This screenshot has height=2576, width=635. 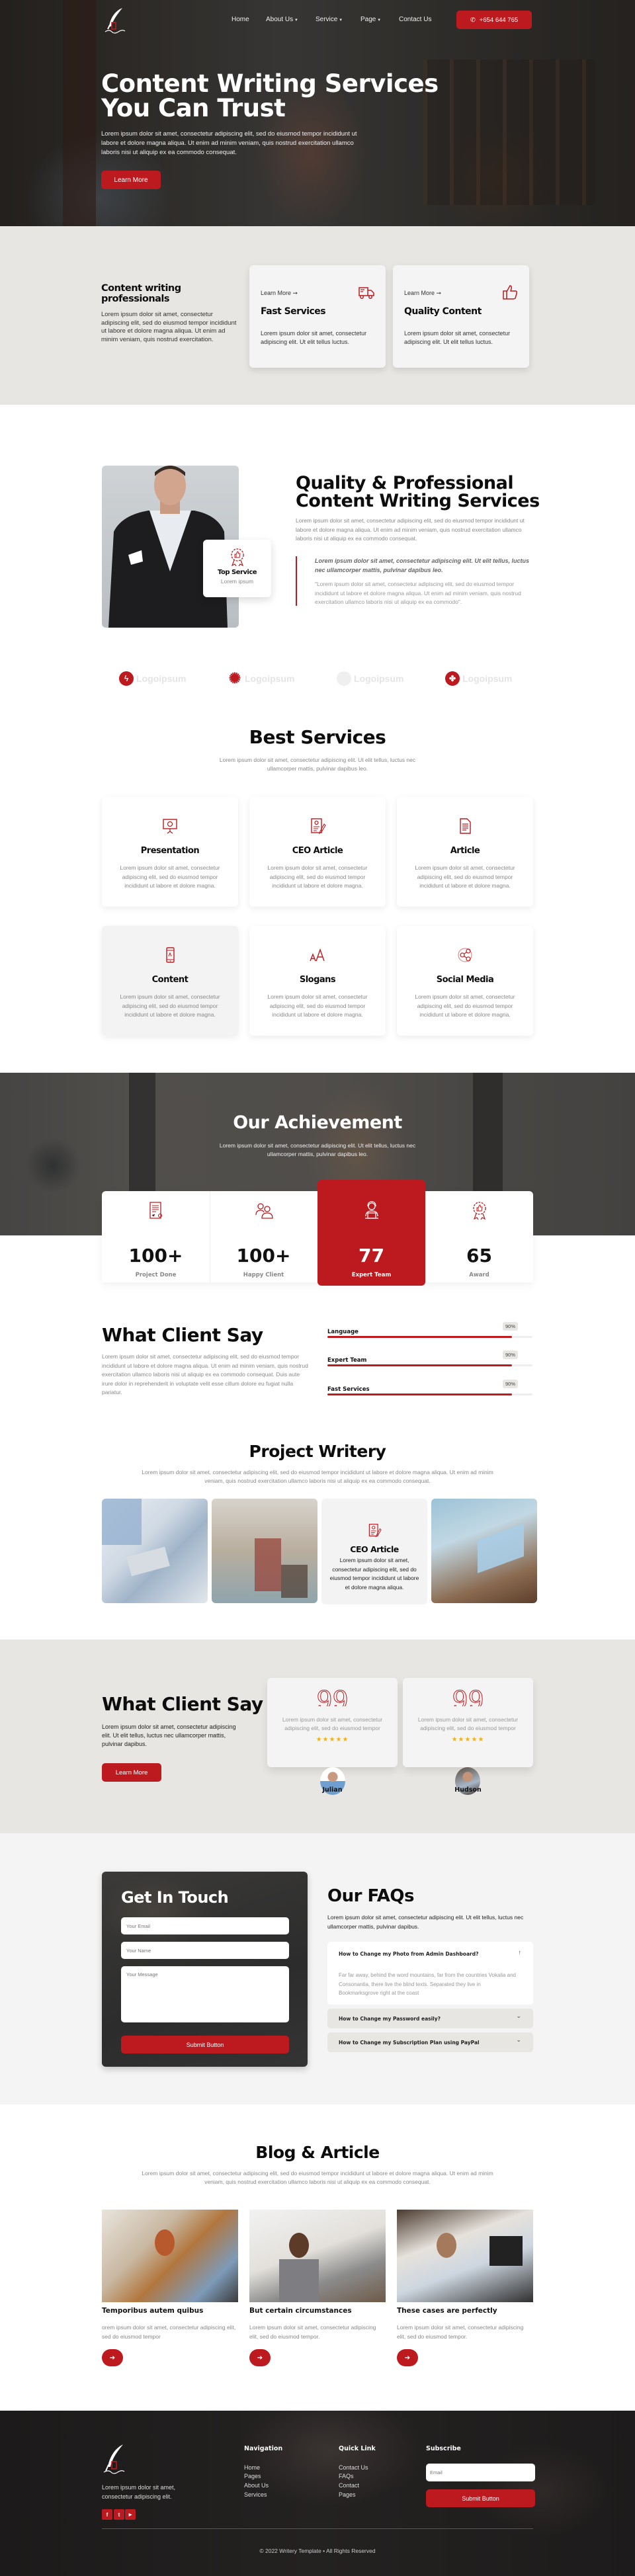 I want to click on faq-item: How to Change my Password easily? ⌄, so click(x=430, y=2018).